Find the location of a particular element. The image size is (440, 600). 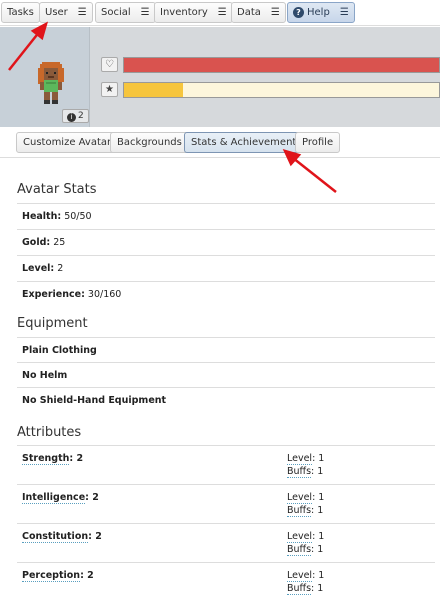

tab-backgrounds: Backgrounds is located at coordinates (149, 142).